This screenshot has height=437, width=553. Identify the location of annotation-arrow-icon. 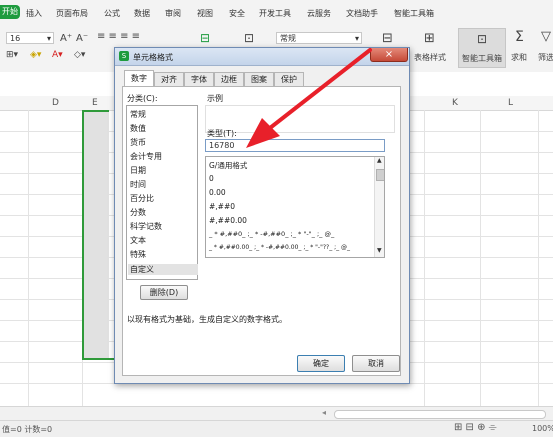
(309, 98).